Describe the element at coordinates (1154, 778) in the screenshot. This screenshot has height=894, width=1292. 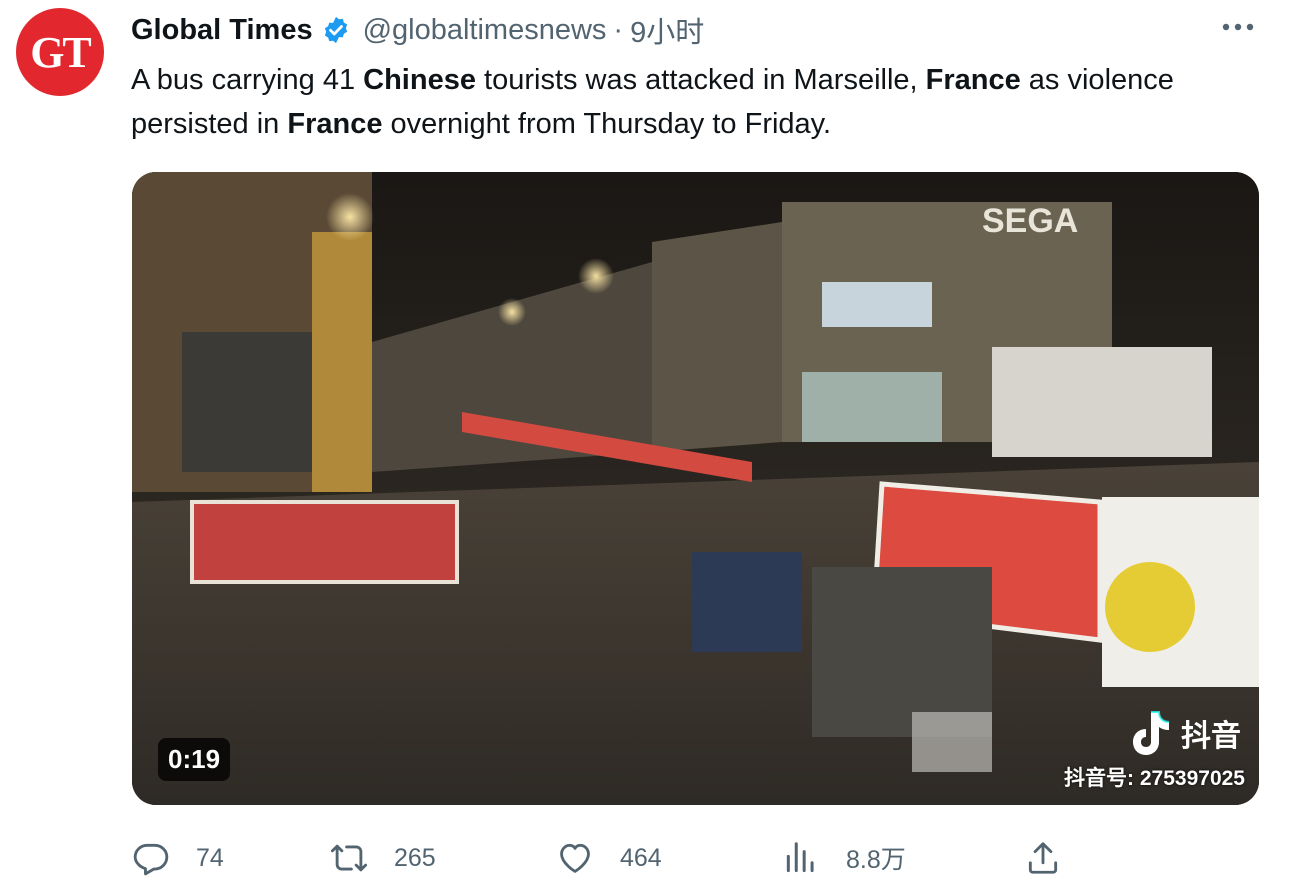
I see `douyin-id: 抖音号: 275397025` at that location.